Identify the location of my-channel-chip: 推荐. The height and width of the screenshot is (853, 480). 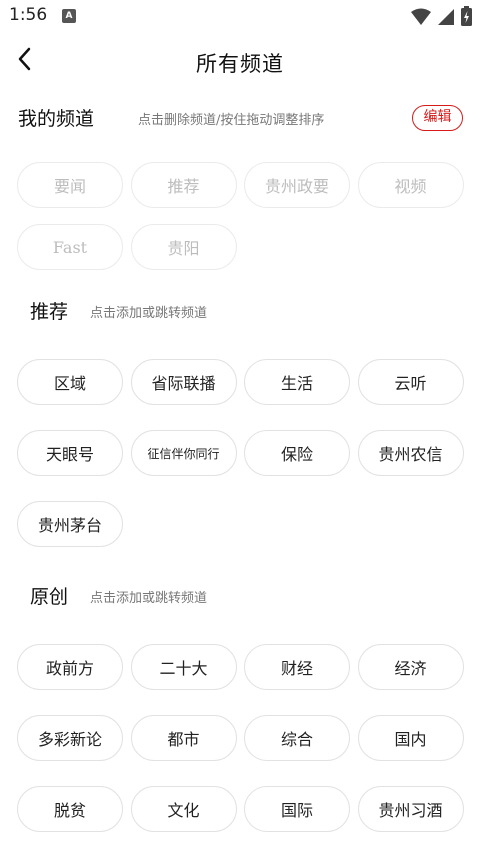
(183, 185).